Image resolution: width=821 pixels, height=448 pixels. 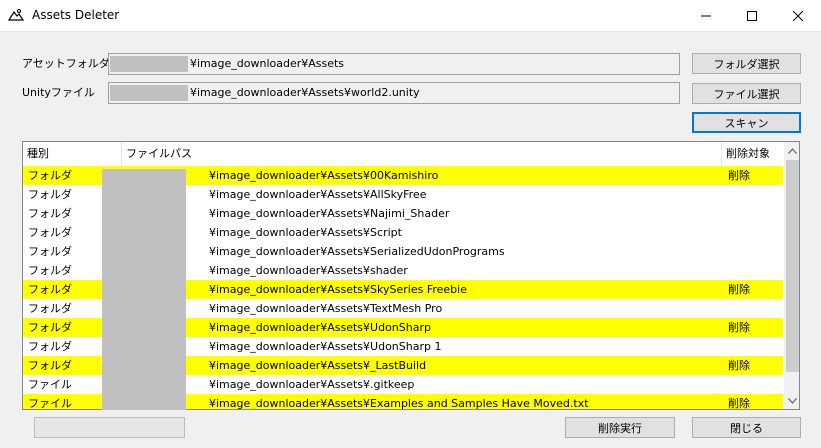 I want to click on status-progress-bar, so click(x=109, y=427).